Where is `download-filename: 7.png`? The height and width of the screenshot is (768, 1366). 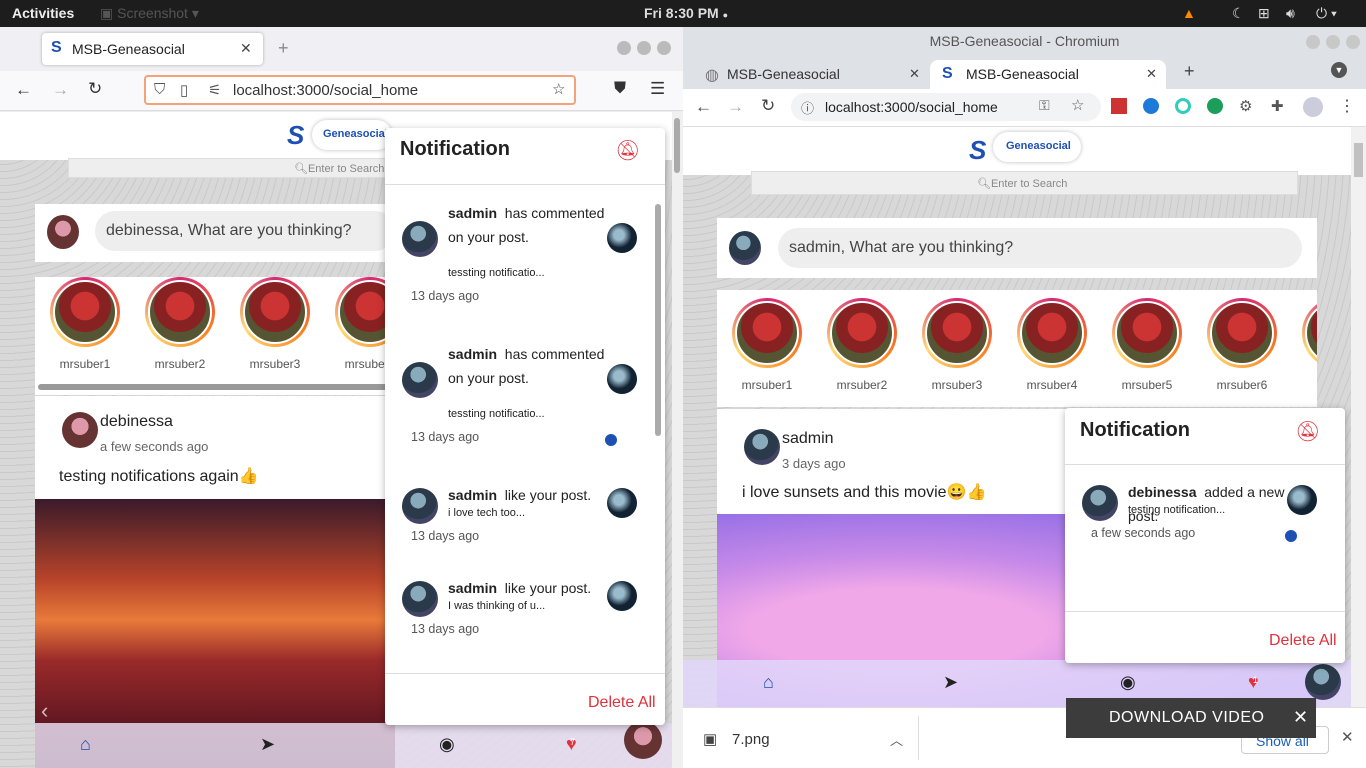
download-filename: 7.png is located at coordinates (751, 739).